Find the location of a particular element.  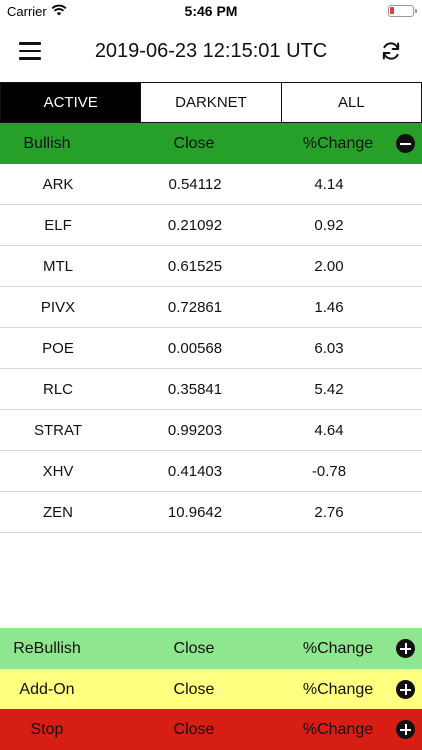

symbol-cell: RLC is located at coordinates (57, 389).